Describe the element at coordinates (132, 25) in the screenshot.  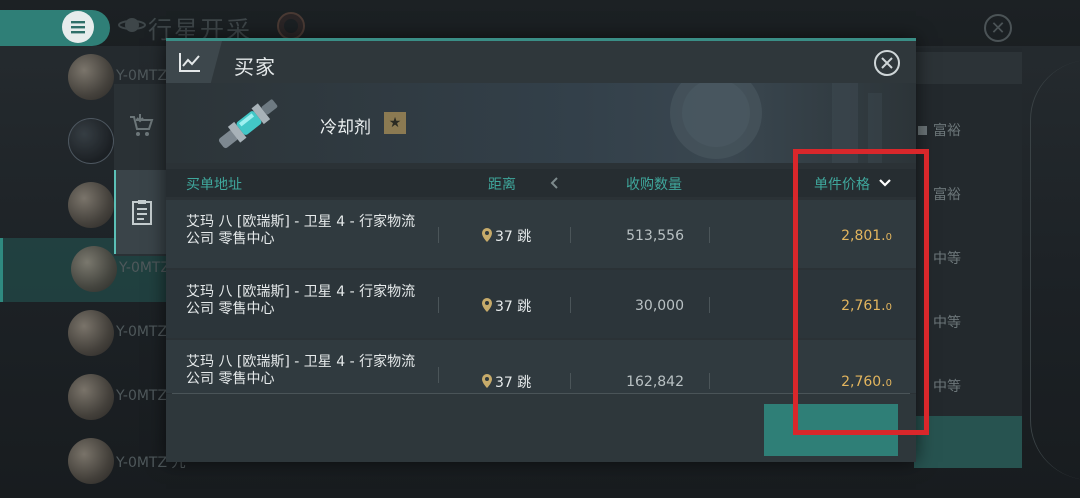
I see `planet-logo-icon` at that location.